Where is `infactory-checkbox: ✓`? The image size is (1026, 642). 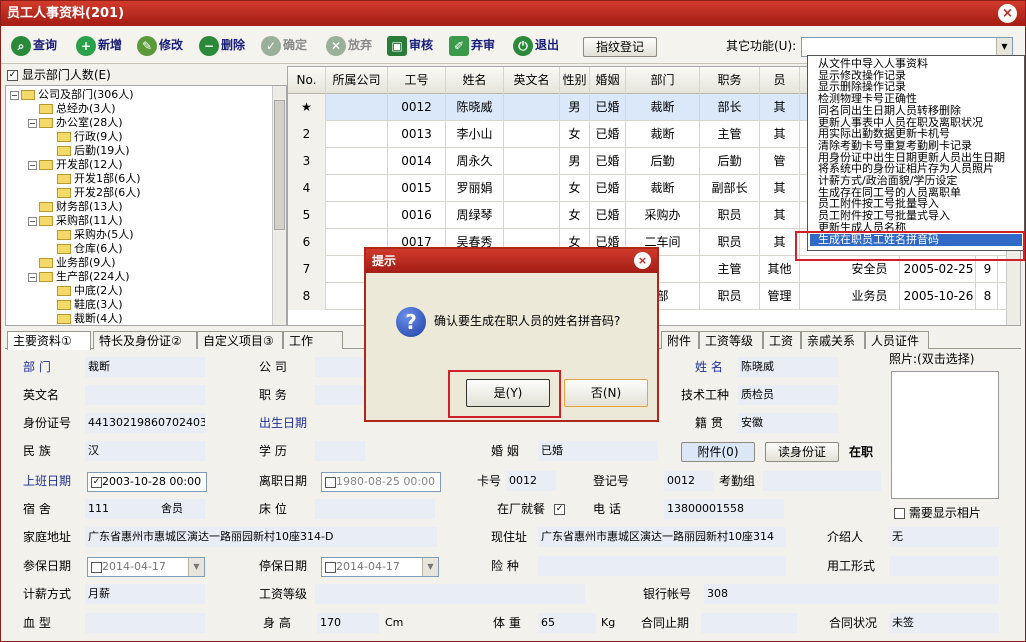
infactory-checkbox: ✓ is located at coordinates (559, 509).